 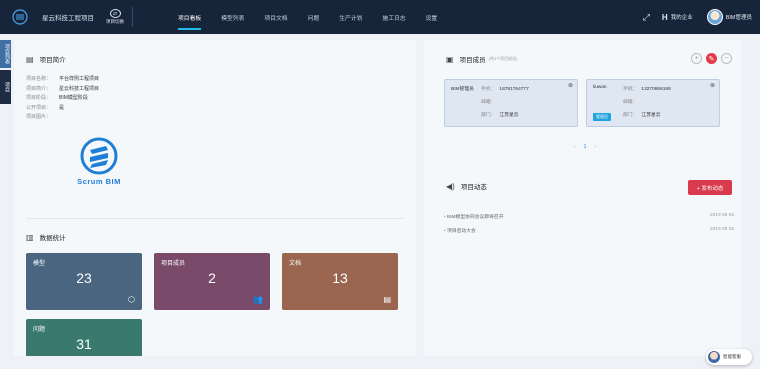 What do you see at coordinates (39, 107) in the screenshot?
I see `info-key: 公开项目：` at bounding box center [39, 107].